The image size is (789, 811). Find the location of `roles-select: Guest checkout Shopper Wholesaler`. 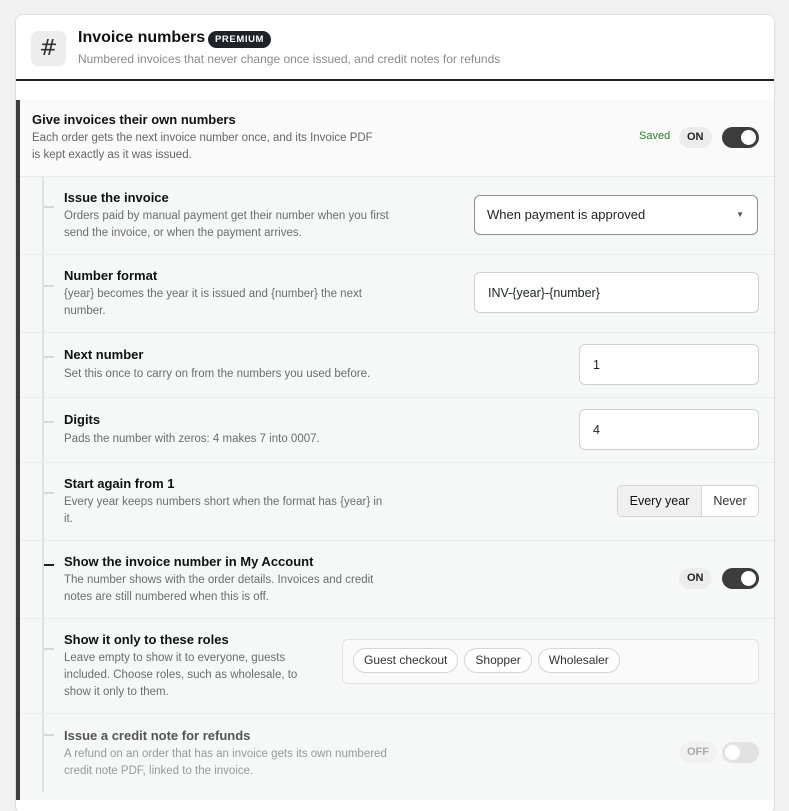

roles-select: Guest checkout Shopper Wholesaler is located at coordinates (550, 661).